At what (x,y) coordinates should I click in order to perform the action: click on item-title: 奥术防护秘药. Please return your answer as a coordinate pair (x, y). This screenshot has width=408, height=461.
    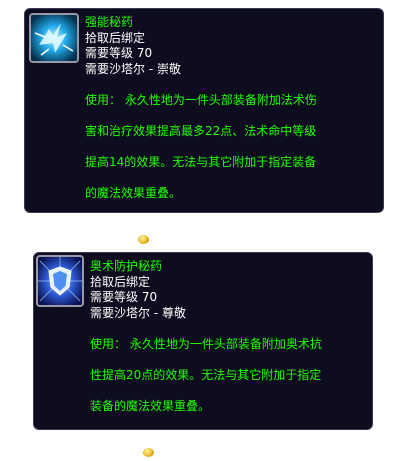
    Looking at the image, I should click on (126, 266).